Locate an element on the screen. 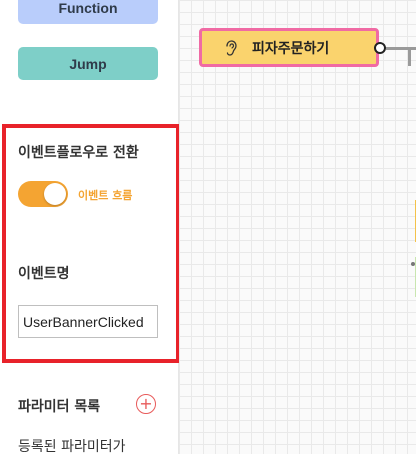 Image resolution: width=416 pixels, height=456 pixels. parameter-list-title: 파라미터 목록 is located at coordinates (59, 407).